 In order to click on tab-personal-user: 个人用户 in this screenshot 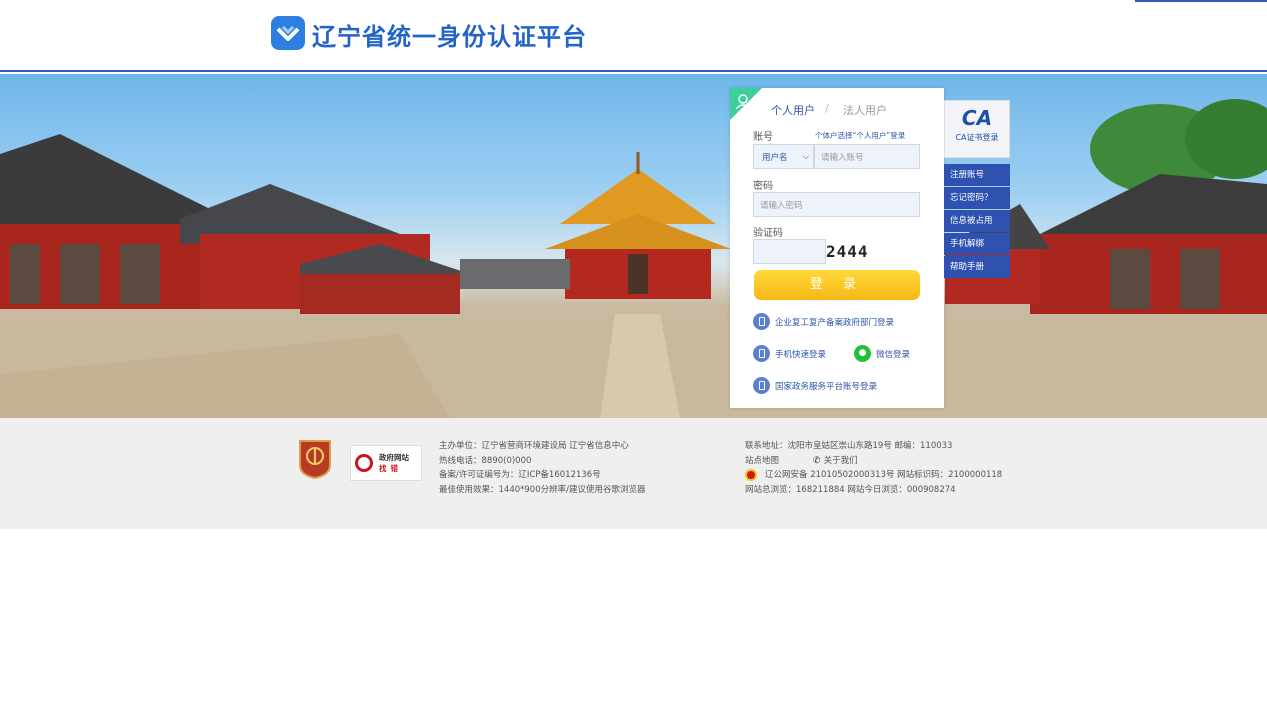, I will do `click(793, 110)`.